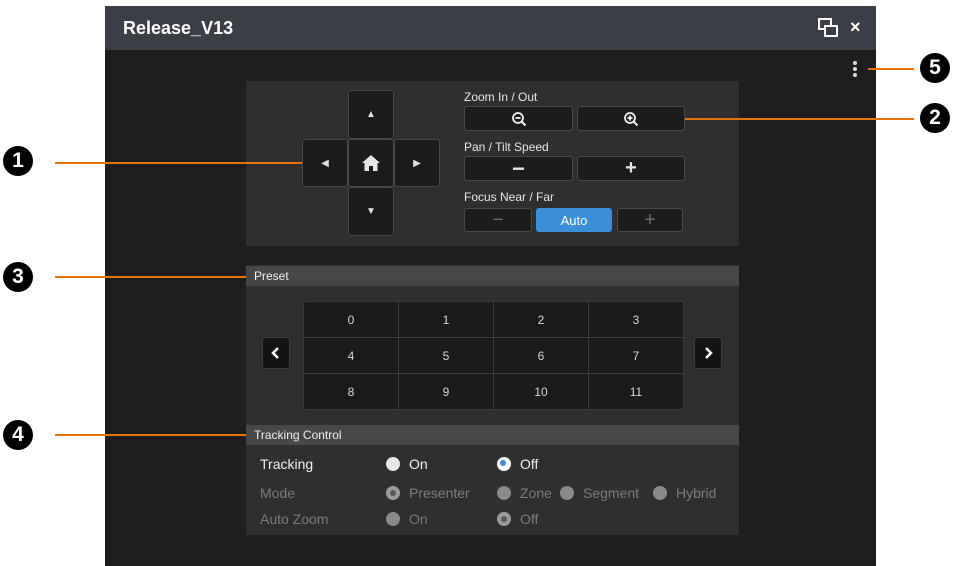  I want to click on zoom-out-icon, so click(518, 118).